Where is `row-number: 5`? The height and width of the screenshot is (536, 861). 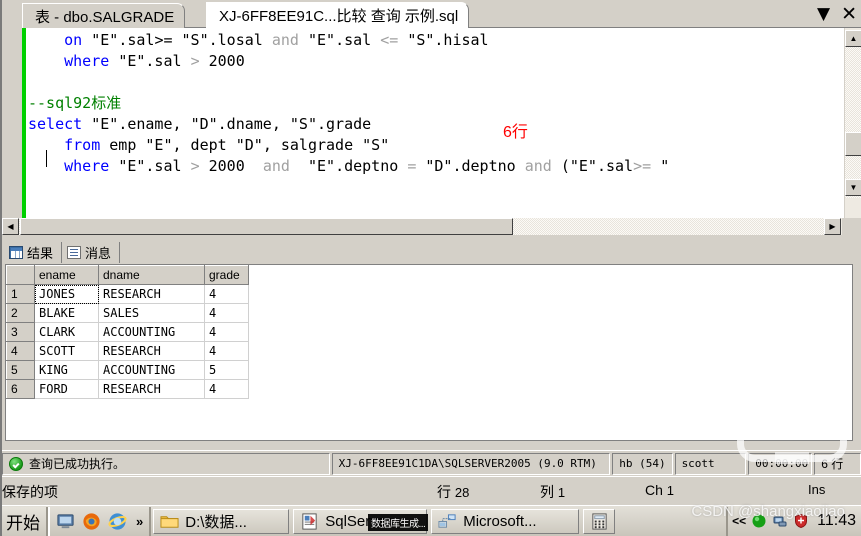
row-number: 5 is located at coordinates (20, 370).